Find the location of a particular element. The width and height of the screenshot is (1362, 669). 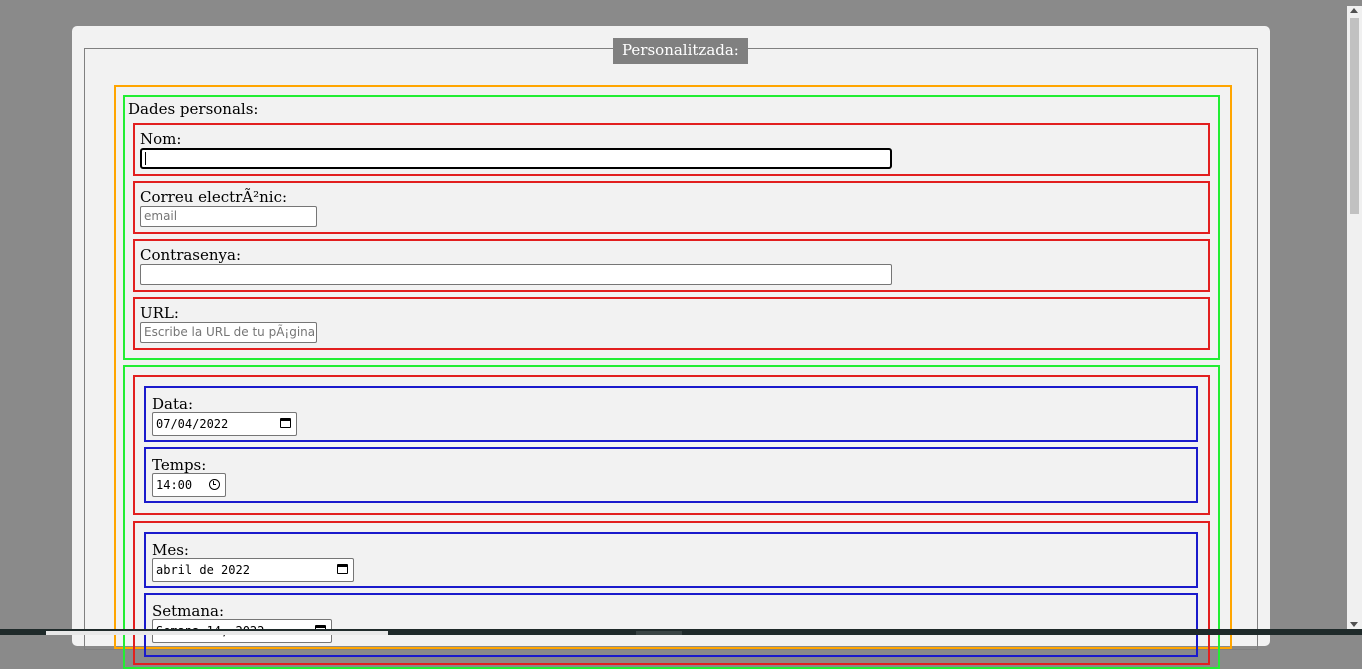

time-label: Temps: is located at coordinates (179, 465).